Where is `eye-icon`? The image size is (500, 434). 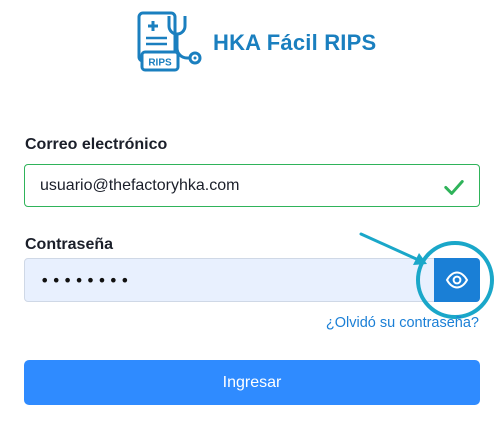 eye-icon is located at coordinates (457, 280).